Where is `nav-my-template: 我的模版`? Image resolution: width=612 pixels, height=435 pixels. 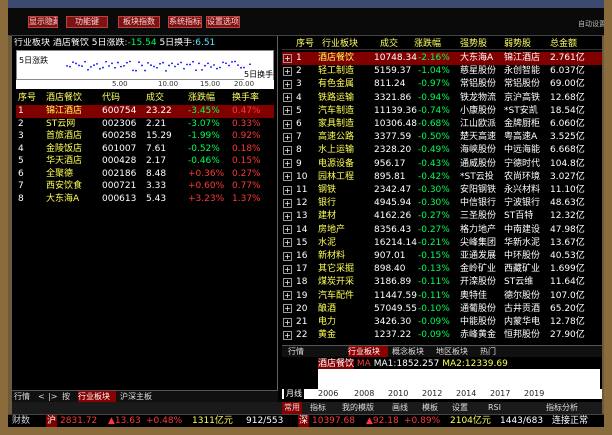 nav-my-template: 我的模版 is located at coordinates (358, 408).